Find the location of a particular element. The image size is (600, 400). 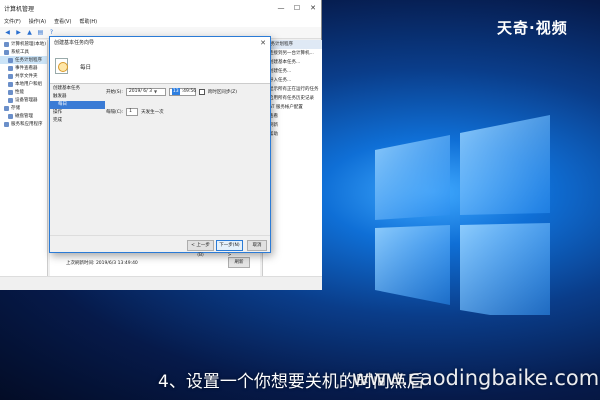

tools-icon is located at coordinates (6, 52).